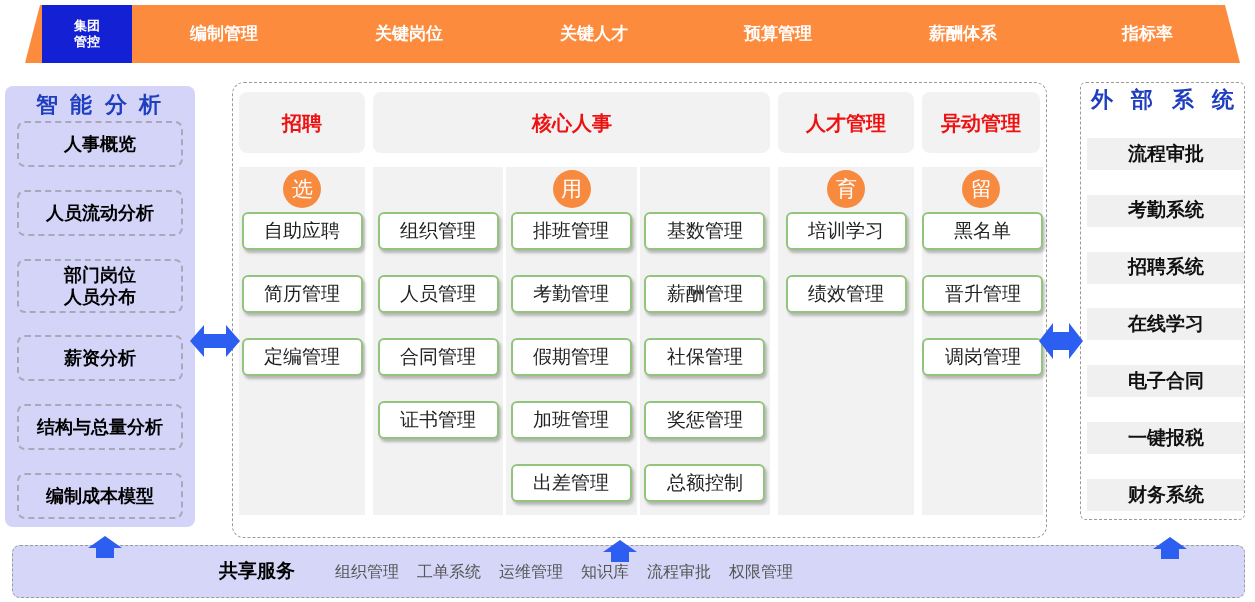 The image size is (1255, 602). What do you see at coordinates (438, 420) in the screenshot?
I see `function-button: 证书管理` at bounding box center [438, 420].